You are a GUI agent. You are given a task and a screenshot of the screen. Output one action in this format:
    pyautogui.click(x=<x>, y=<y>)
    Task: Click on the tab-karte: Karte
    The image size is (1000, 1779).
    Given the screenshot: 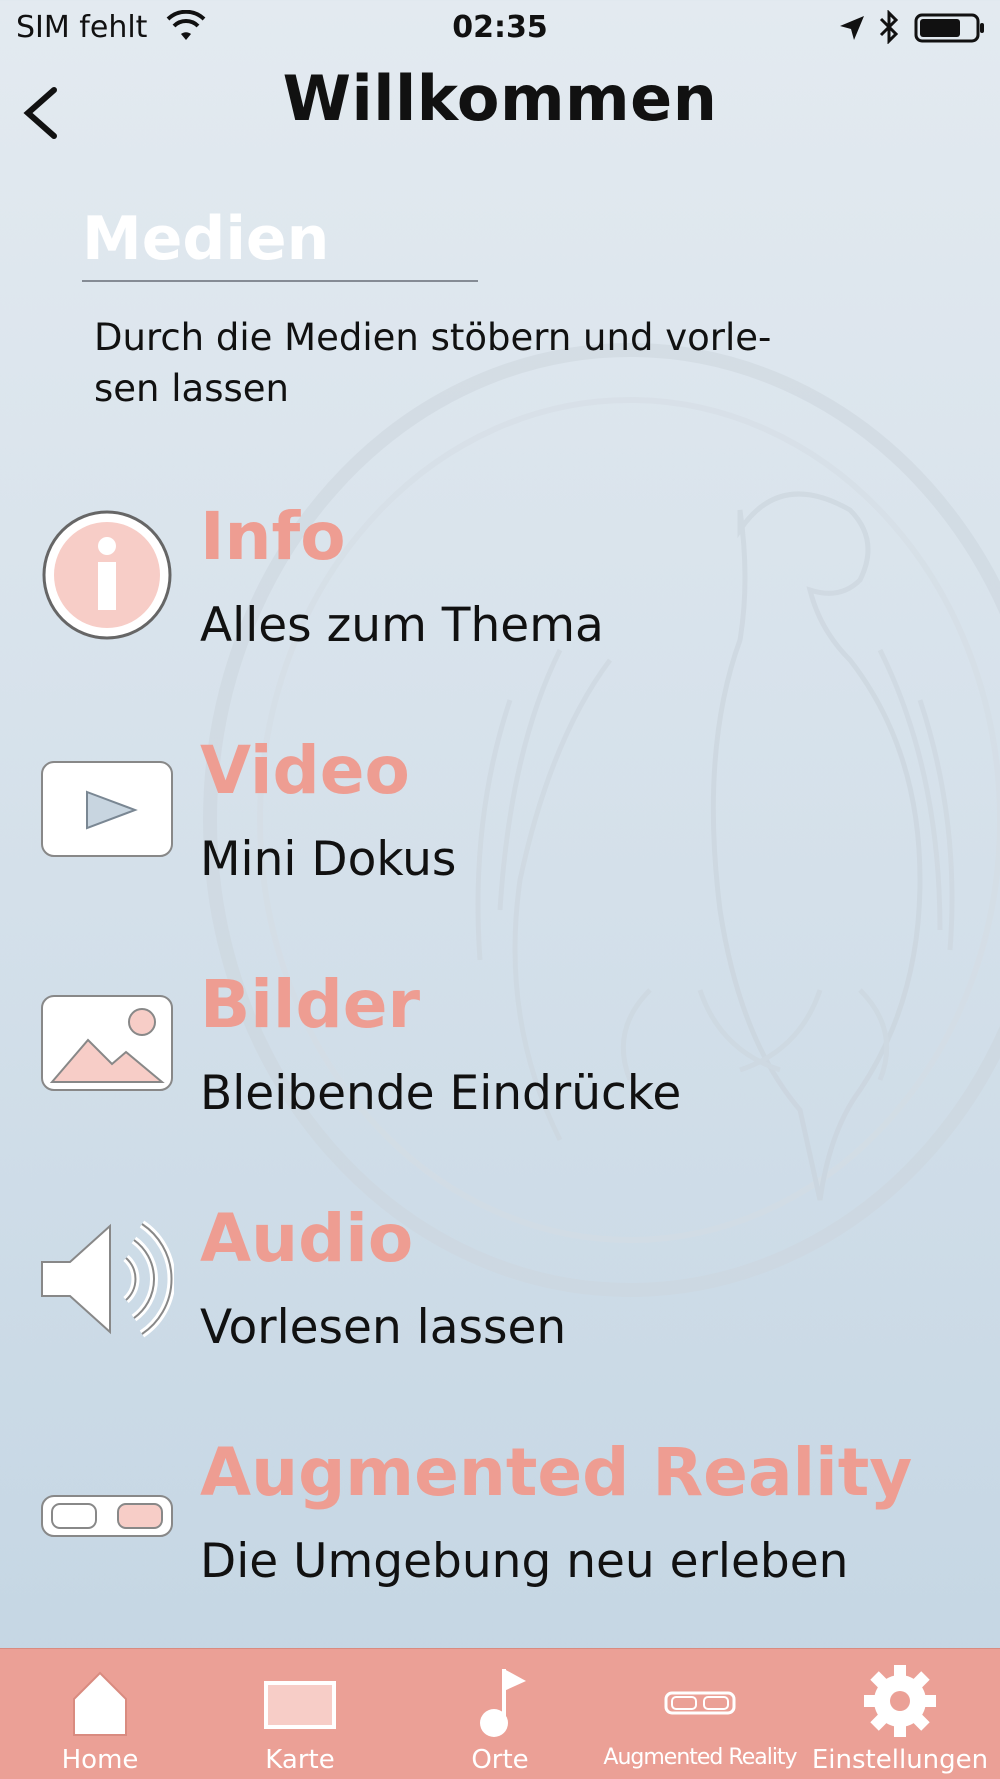 What is the action you would take?
    pyautogui.click(x=300, y=1714)
    